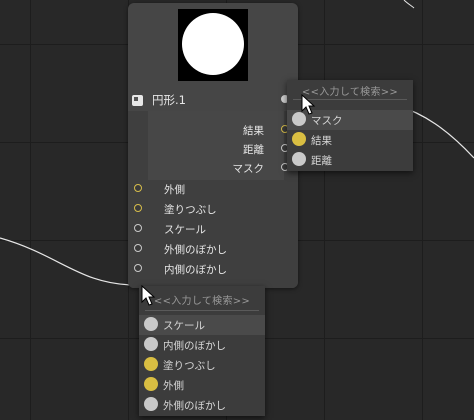 This screenshot has height=420, width=474. I want to click on input-item-outer: 外側, so click(202, 385).